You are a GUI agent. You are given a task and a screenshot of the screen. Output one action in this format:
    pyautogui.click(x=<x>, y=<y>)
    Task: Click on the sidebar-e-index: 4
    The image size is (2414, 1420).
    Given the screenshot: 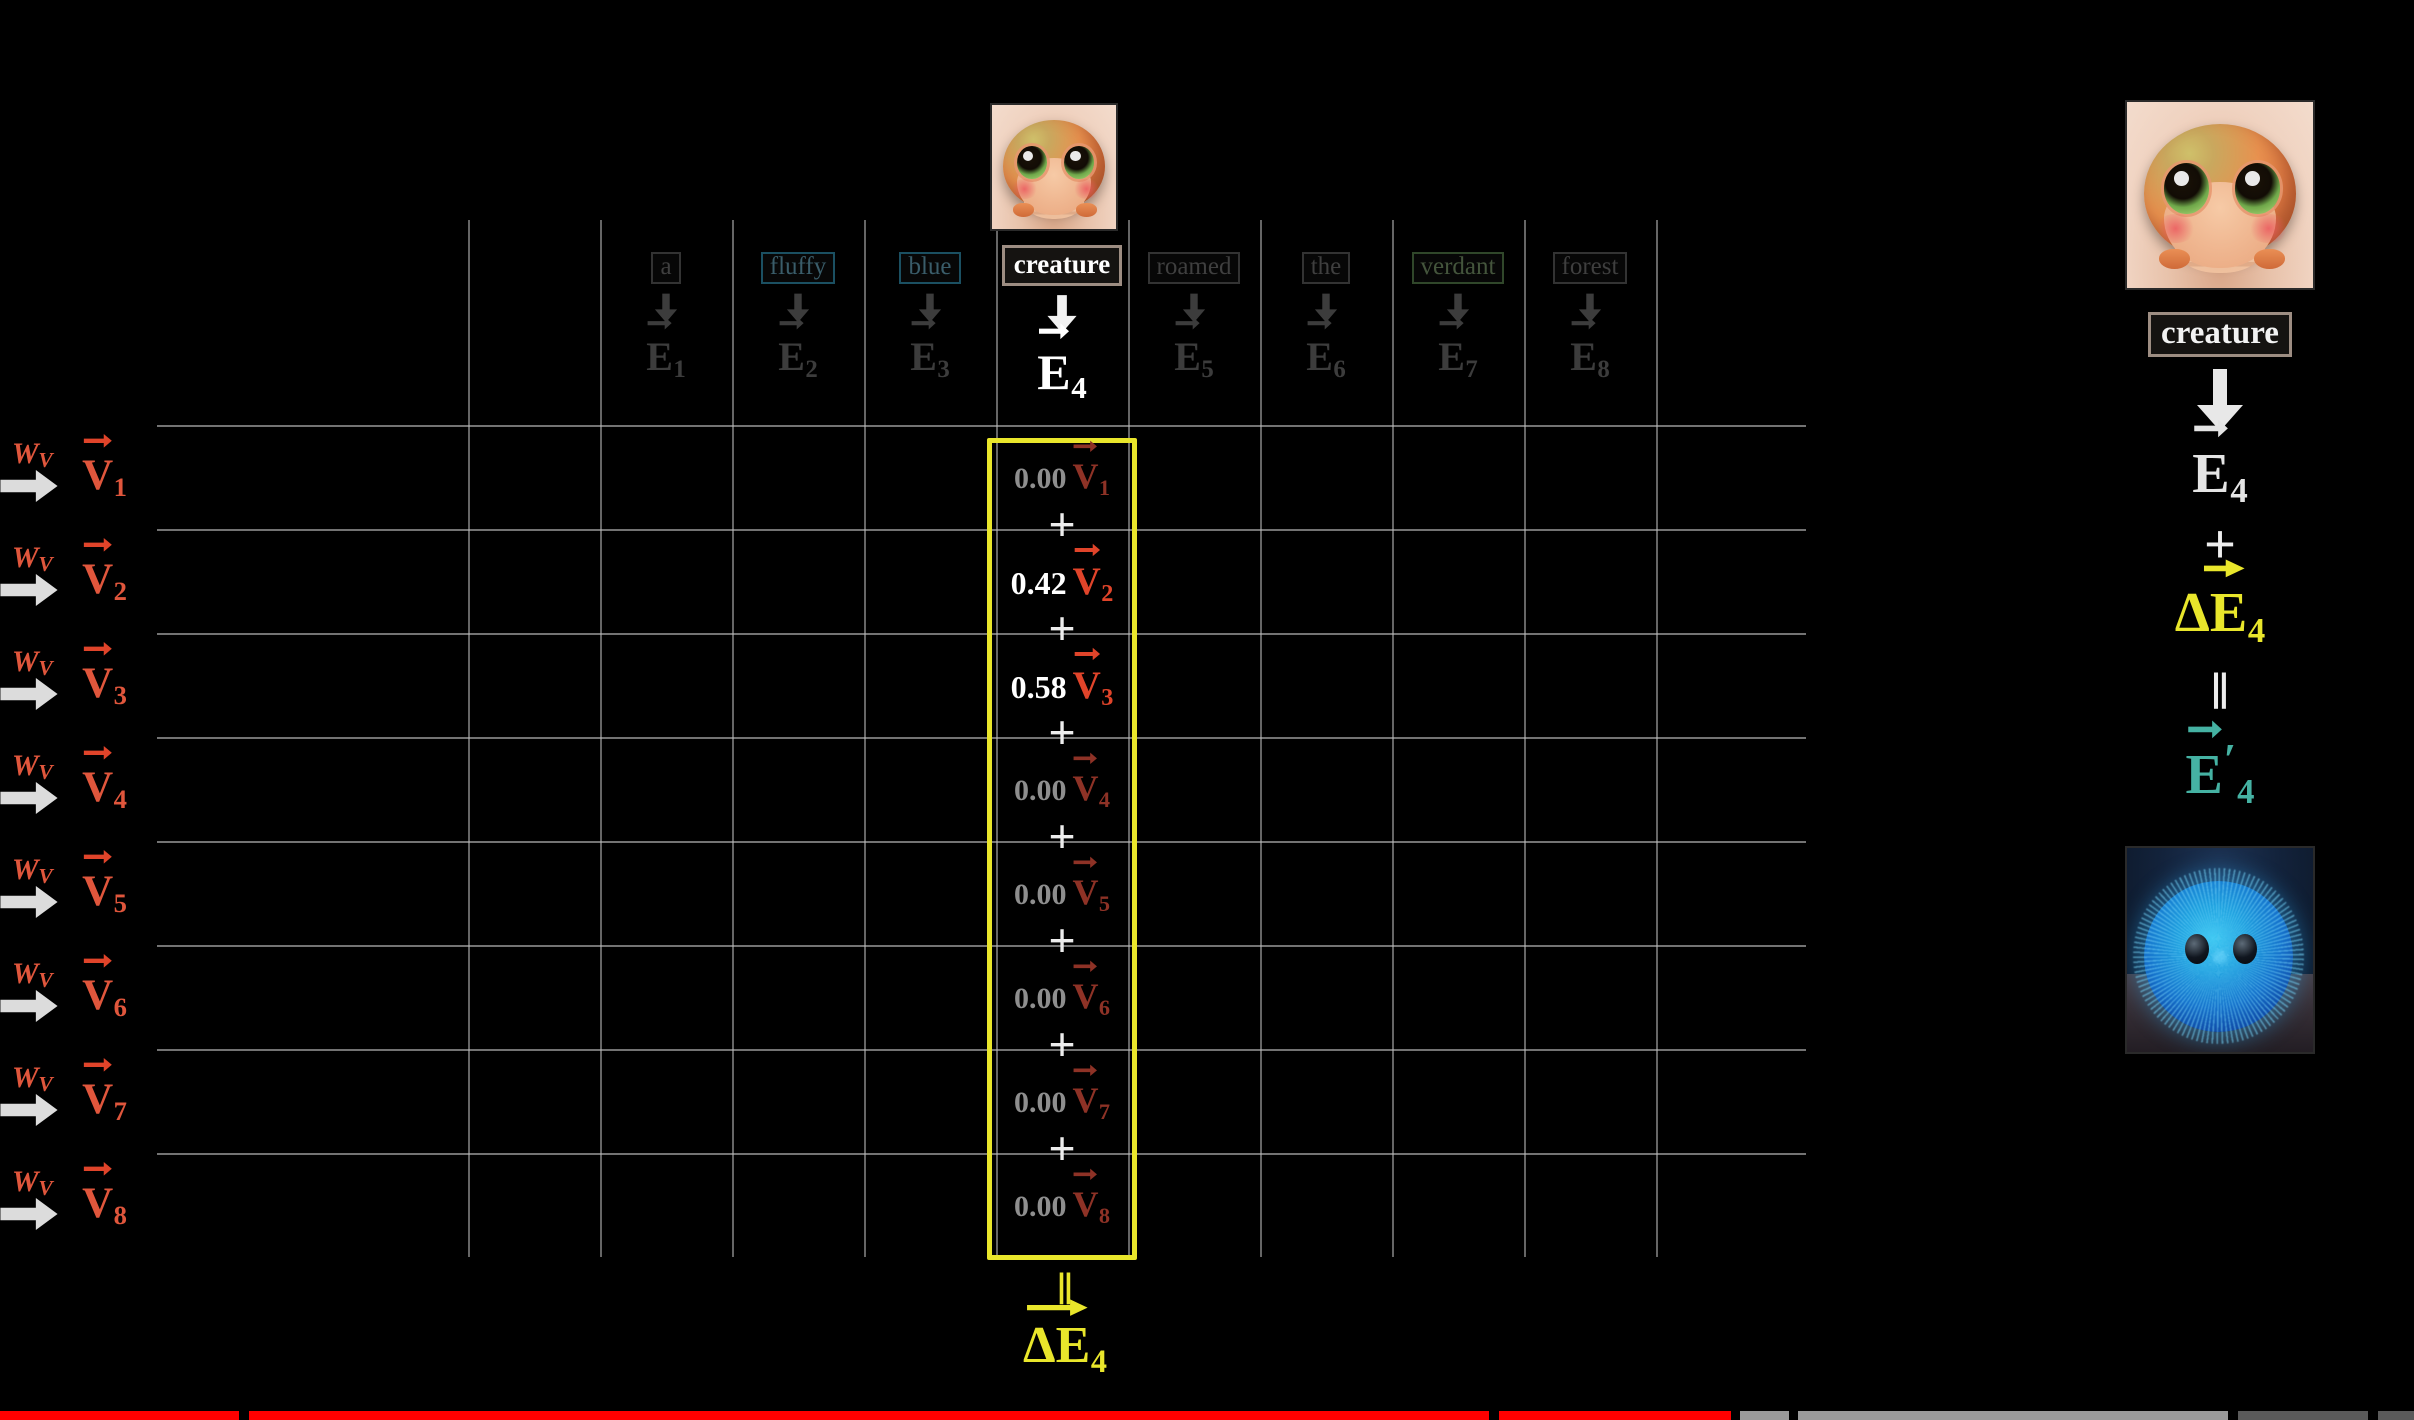 What is the action you would take?
    pyautogui.click(x=2239, y=491)
    